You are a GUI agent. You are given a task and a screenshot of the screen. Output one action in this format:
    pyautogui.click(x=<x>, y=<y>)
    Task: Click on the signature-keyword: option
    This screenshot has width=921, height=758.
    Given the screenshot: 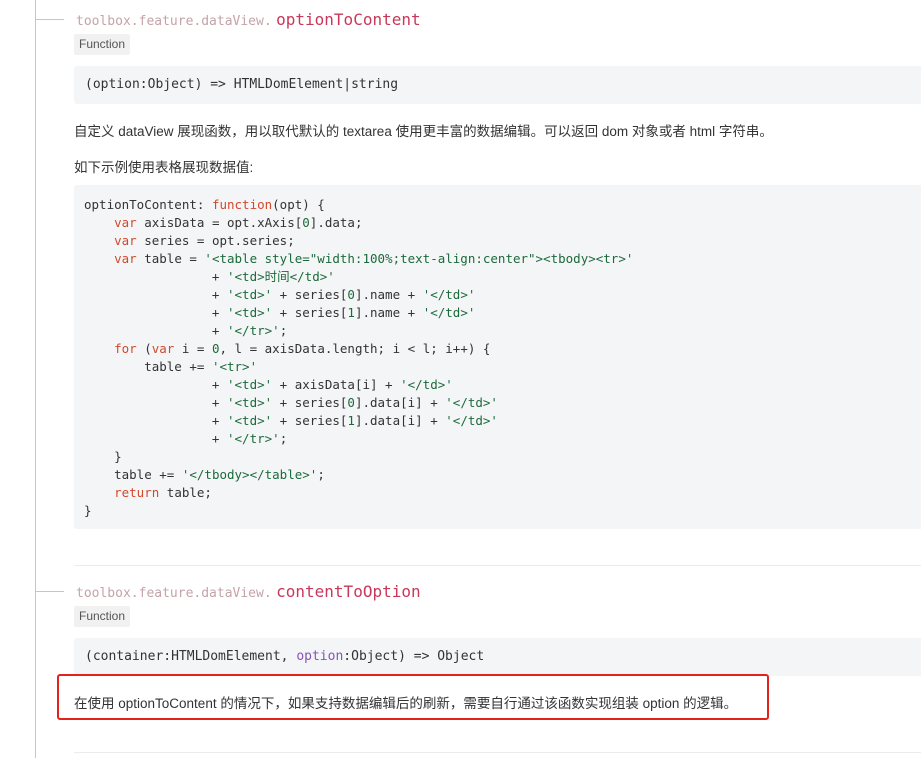 What is the action you would take?
    pyautogui.click(x=320, y=656)
    